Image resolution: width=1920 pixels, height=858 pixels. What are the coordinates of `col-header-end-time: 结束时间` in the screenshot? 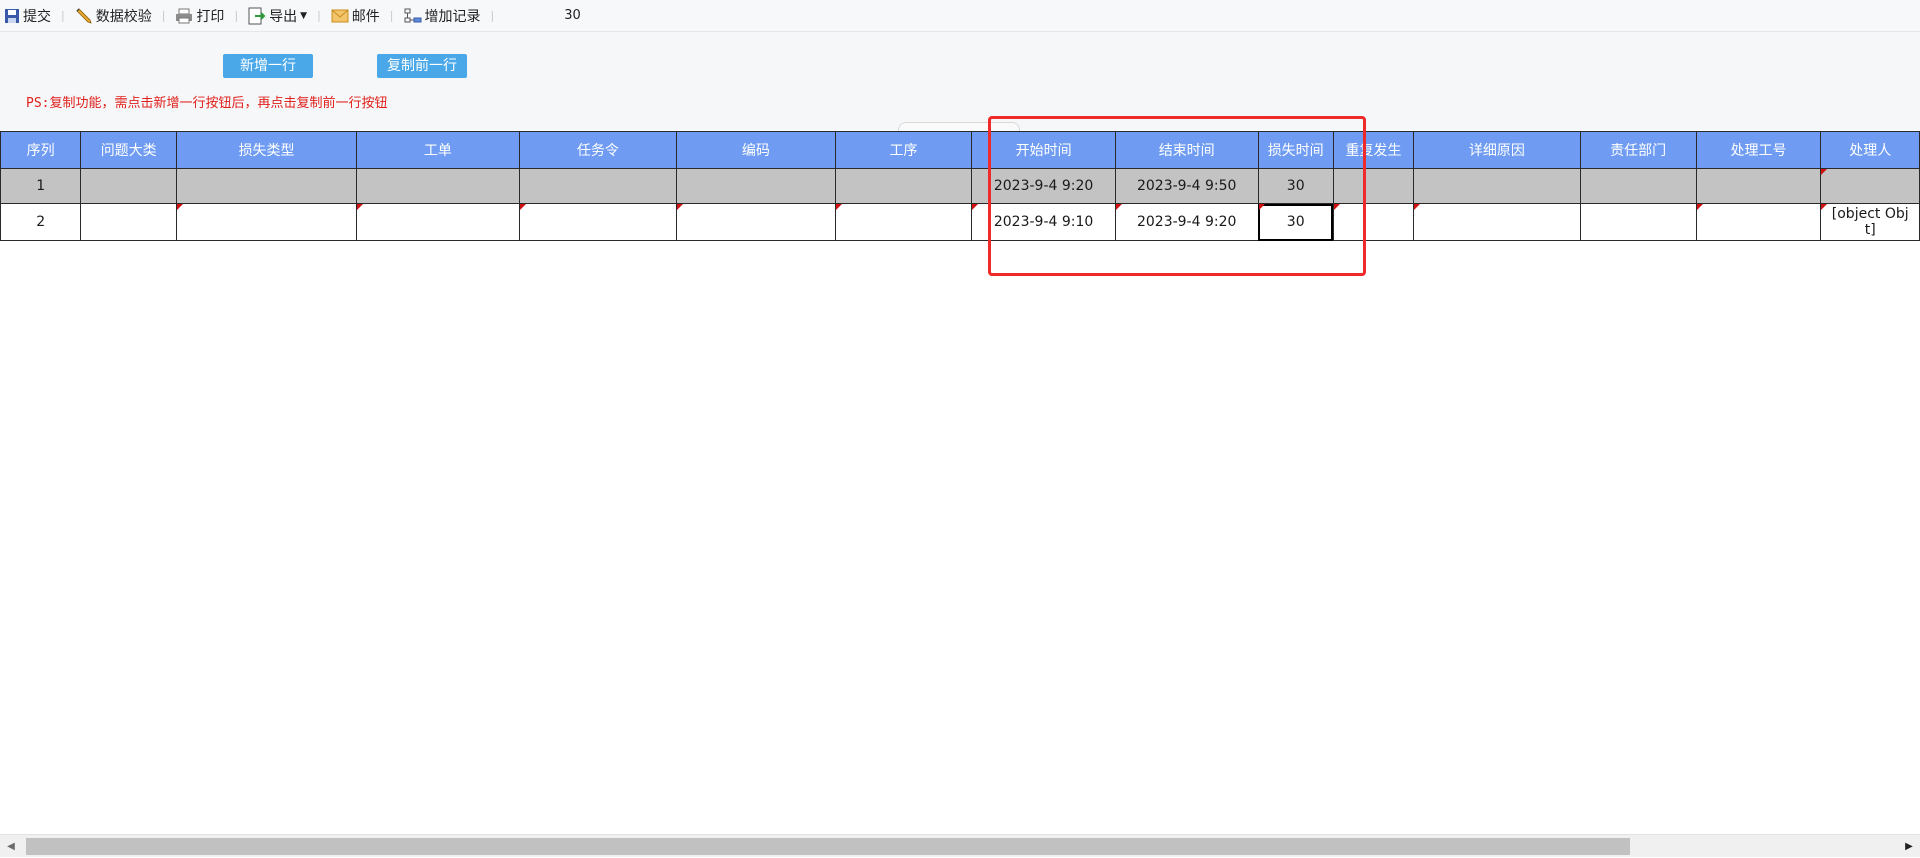 It's located at (1186, 150).